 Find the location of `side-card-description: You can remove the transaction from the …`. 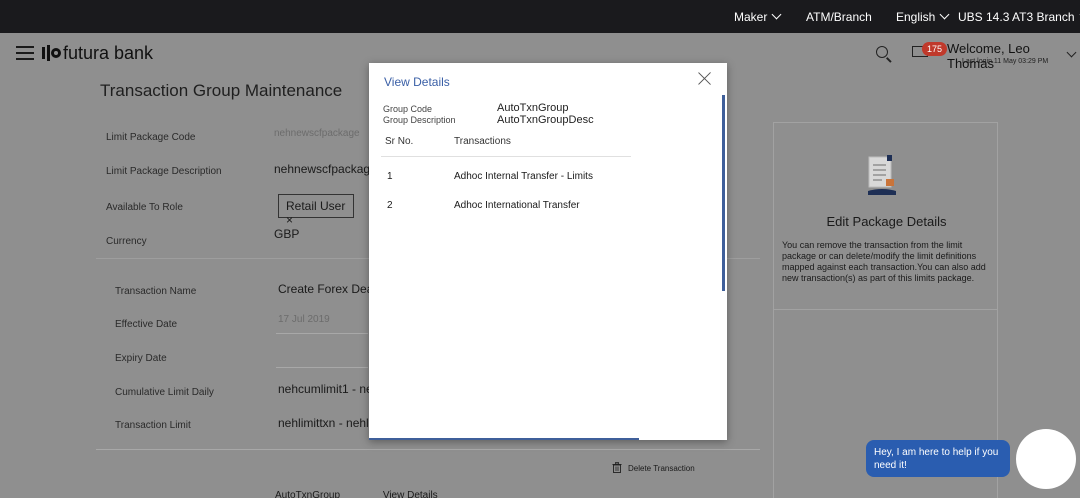

side-card-description: You can remove the transaction from the … is located at coordinates (884, 261).